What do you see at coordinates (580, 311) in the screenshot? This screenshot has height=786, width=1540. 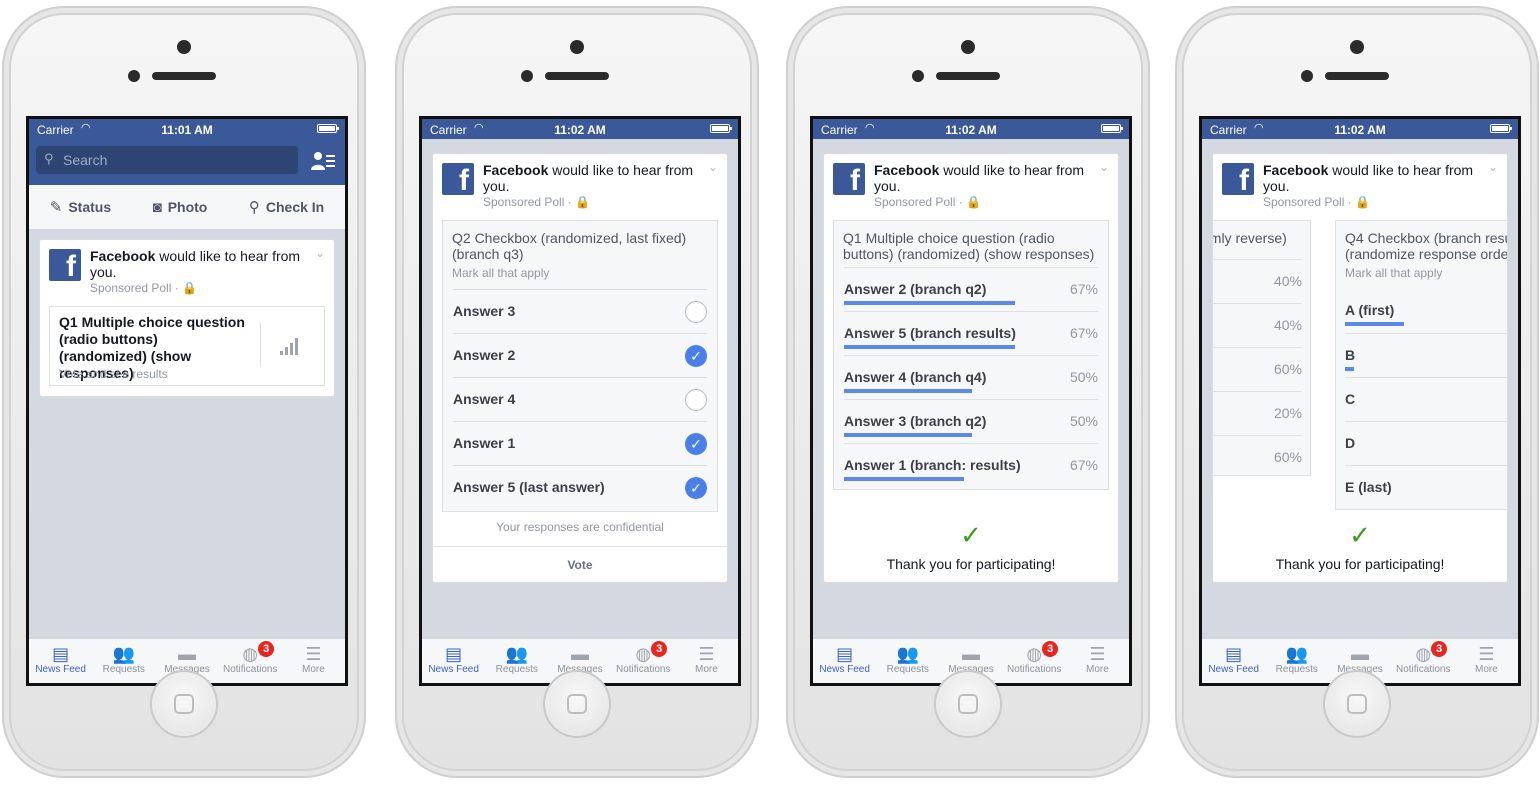 I see `option-row: Answer 3` at bounding box center [580, 311].